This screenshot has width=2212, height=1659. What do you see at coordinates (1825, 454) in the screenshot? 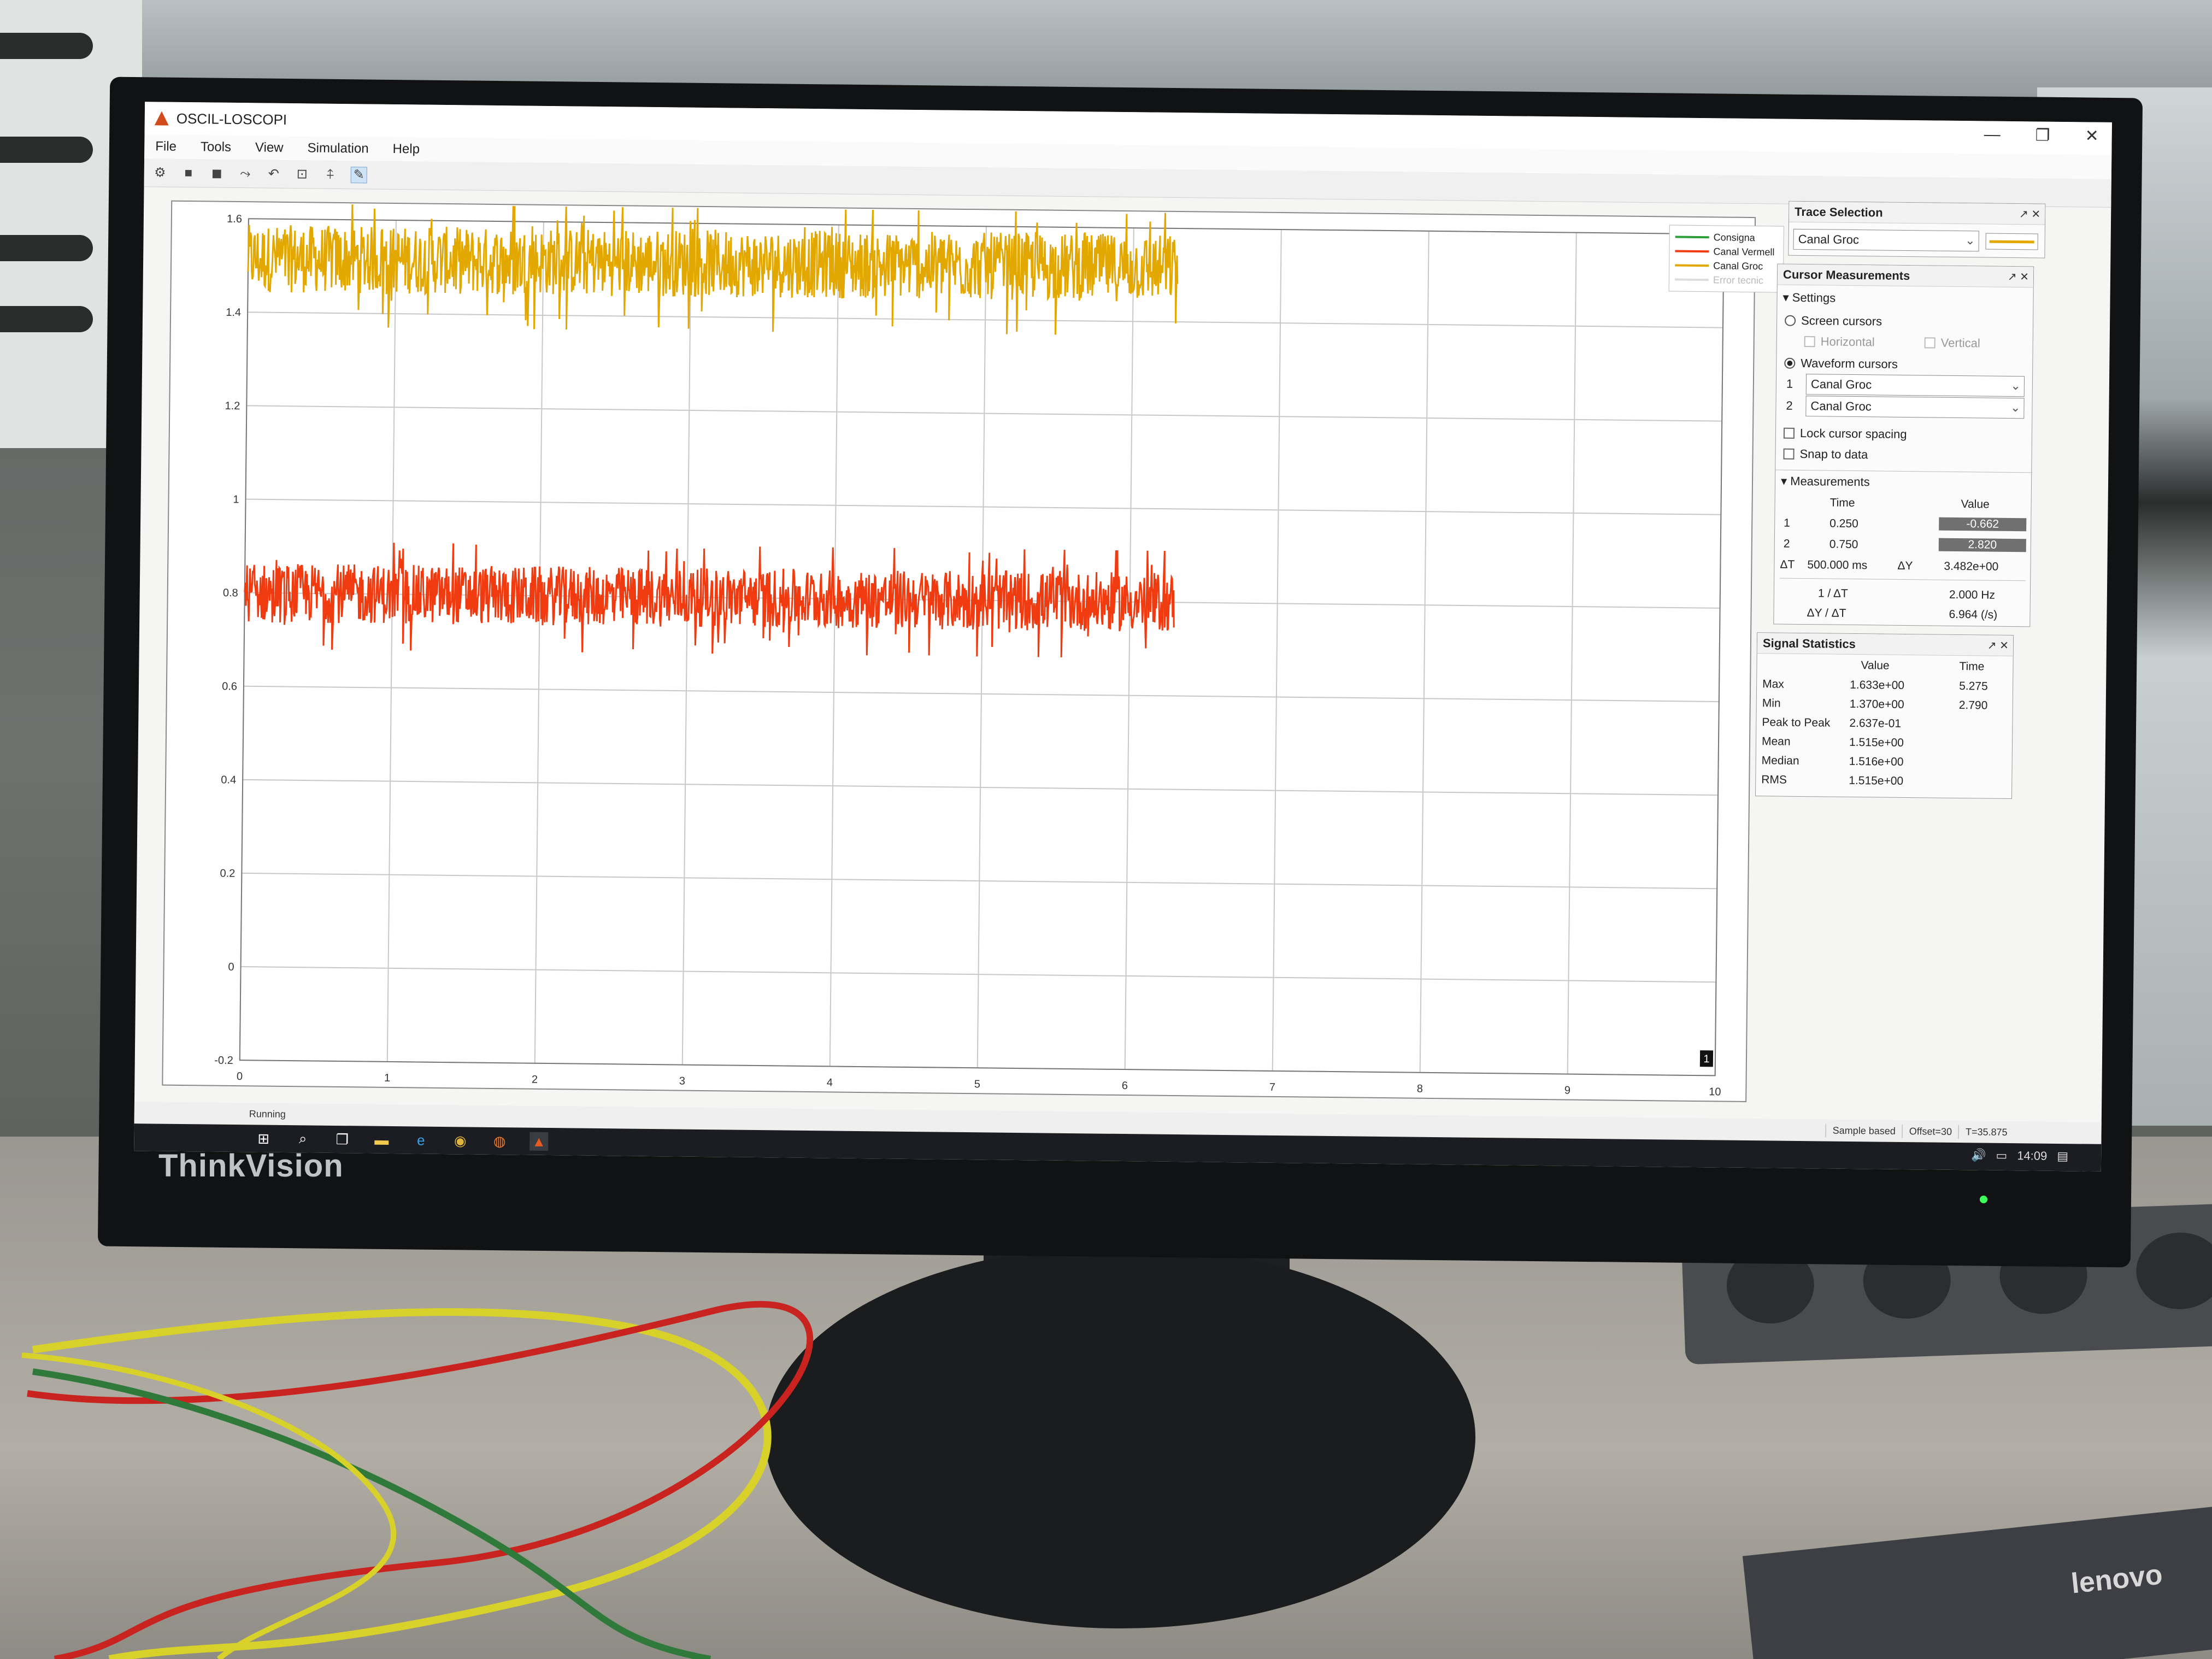
I see `snap-to-data-option: Snap to data` at bounding box center [1825, 454].